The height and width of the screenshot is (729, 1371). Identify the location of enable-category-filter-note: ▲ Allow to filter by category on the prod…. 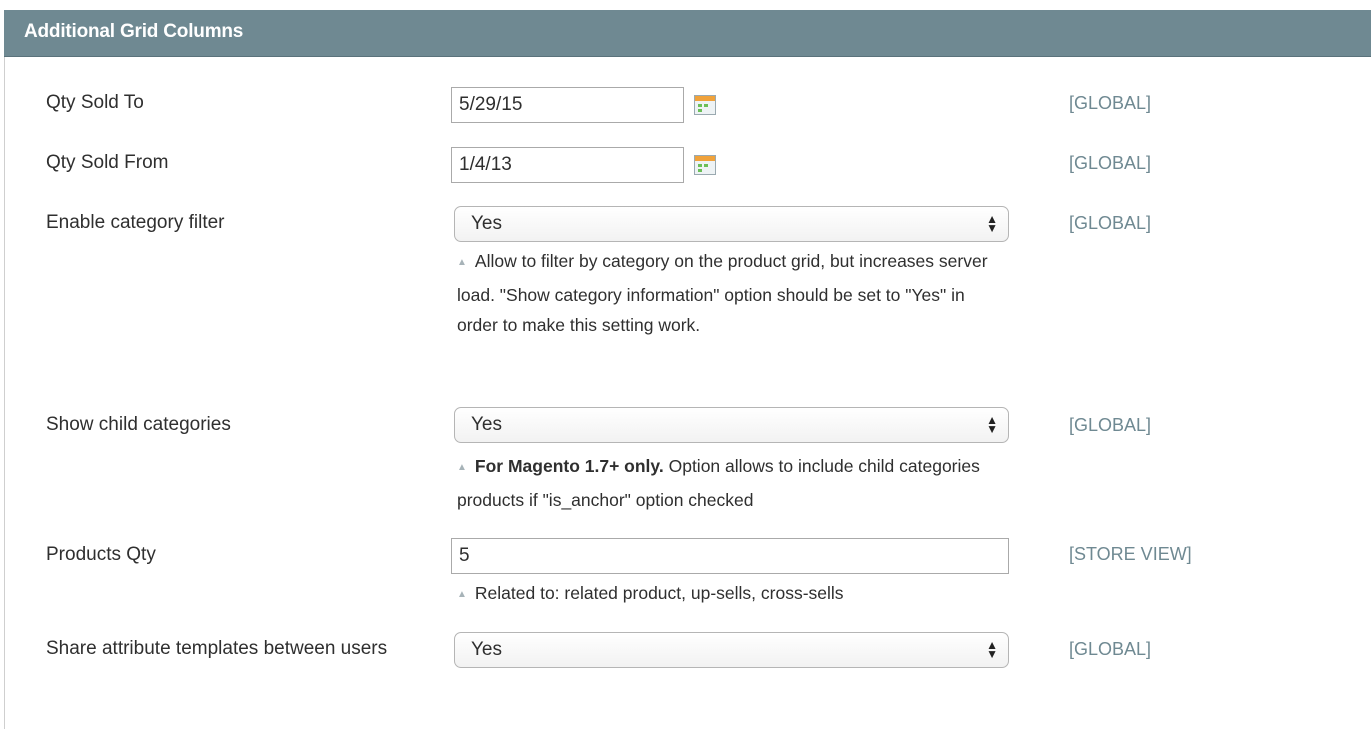
(727, 293).